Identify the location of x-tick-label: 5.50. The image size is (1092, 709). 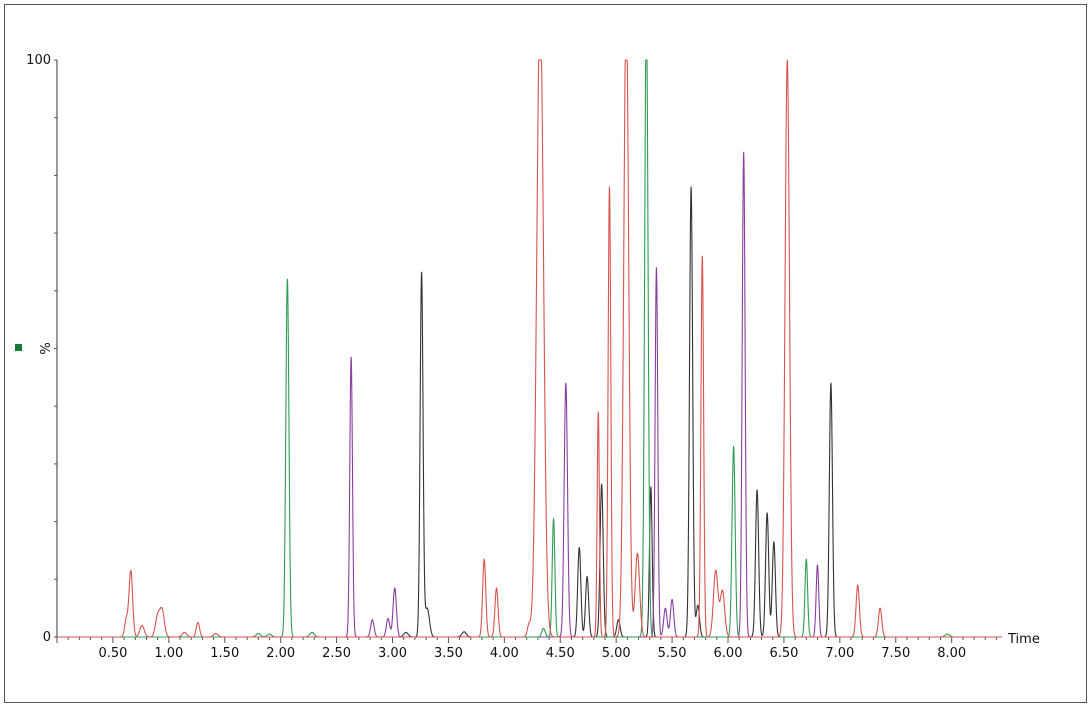
(672, 653).